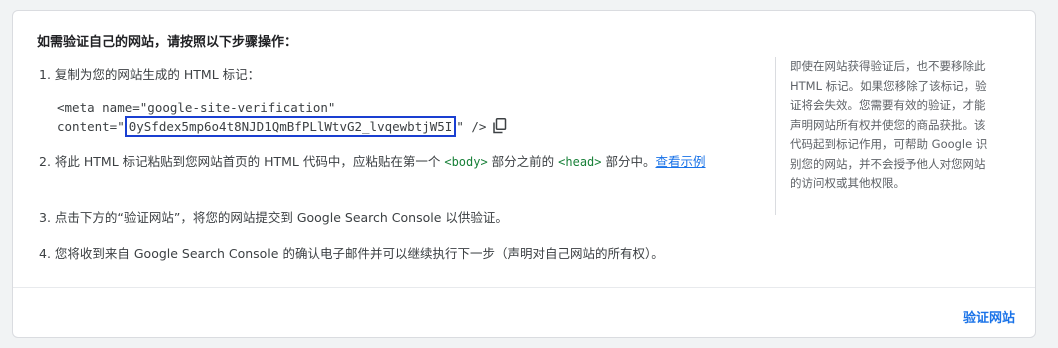 The height and width of the screenshot is (348, 1058). I want to click on instructions-heading: 如需验证自己的网站，请按照以下步骤操作：, so click(167, 42).